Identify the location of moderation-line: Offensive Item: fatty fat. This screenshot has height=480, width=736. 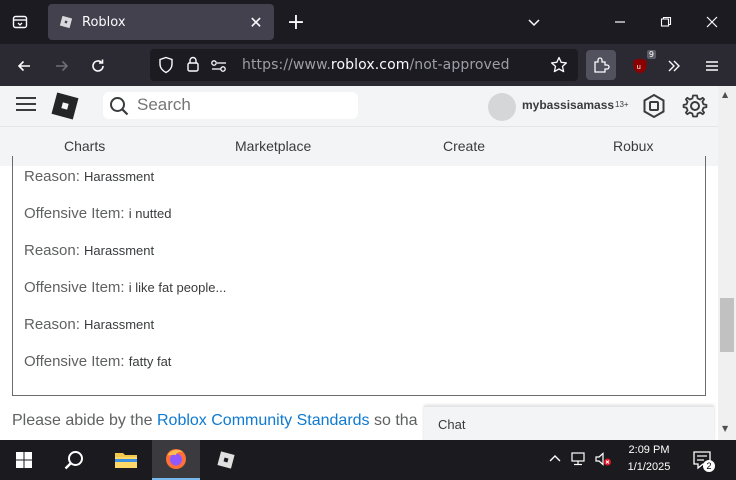
(98, 361).